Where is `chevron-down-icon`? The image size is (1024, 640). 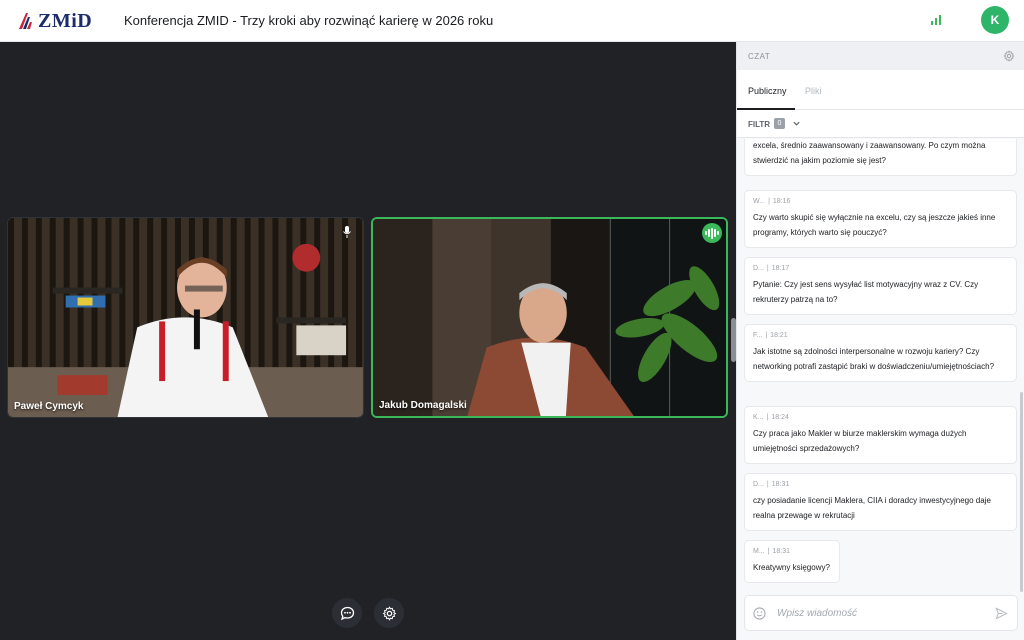 chevron-down-icon is located at coordinates (796, 123).